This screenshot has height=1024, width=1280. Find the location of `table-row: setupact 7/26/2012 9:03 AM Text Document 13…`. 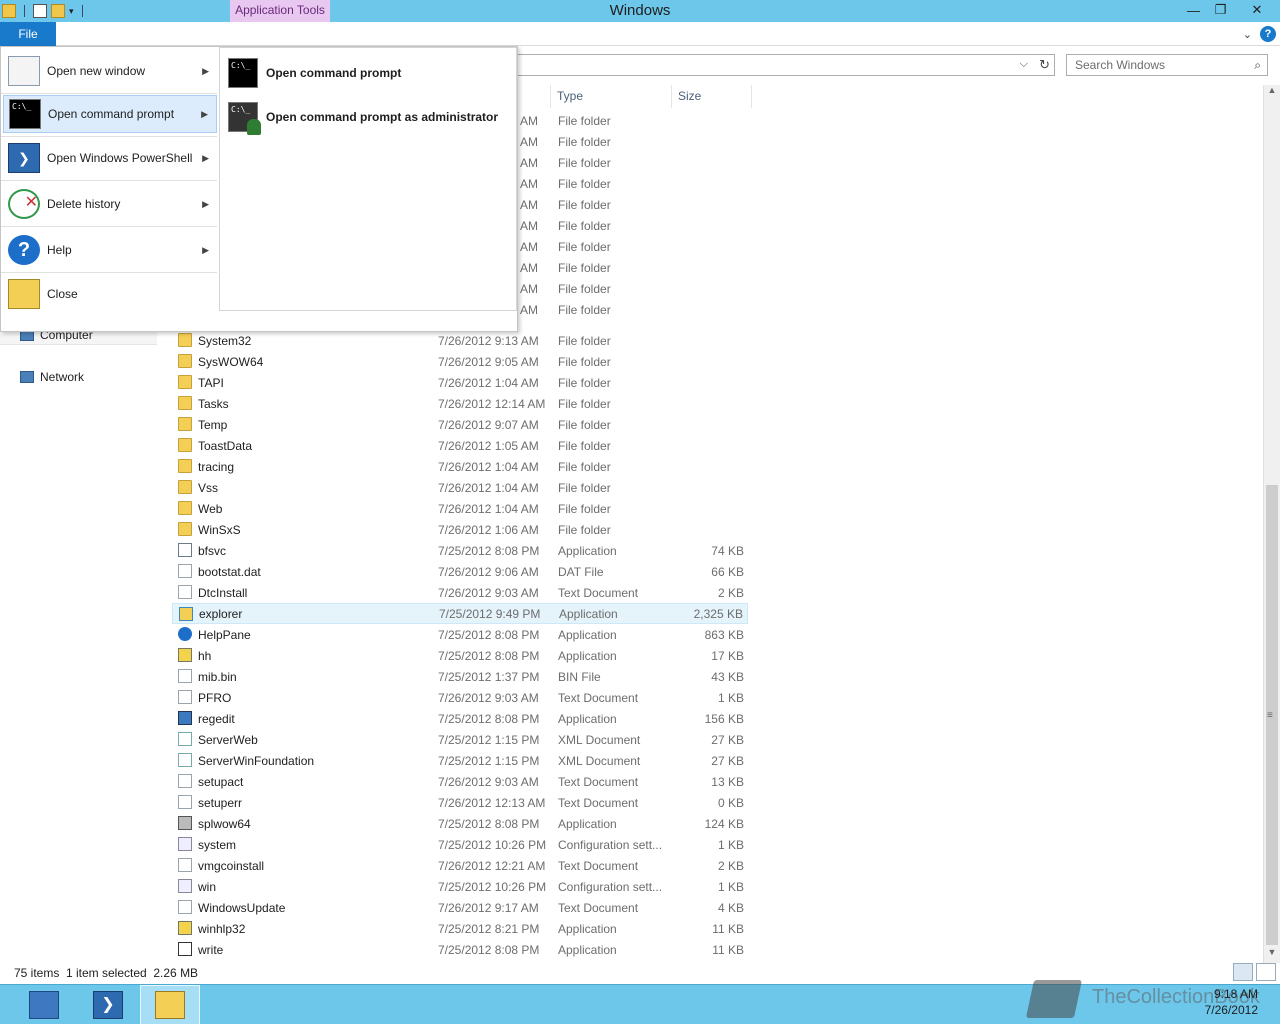

table-row: setupact 7/26/2012 9:03 AM Text Document 13… is located at coordinates (460, 781).